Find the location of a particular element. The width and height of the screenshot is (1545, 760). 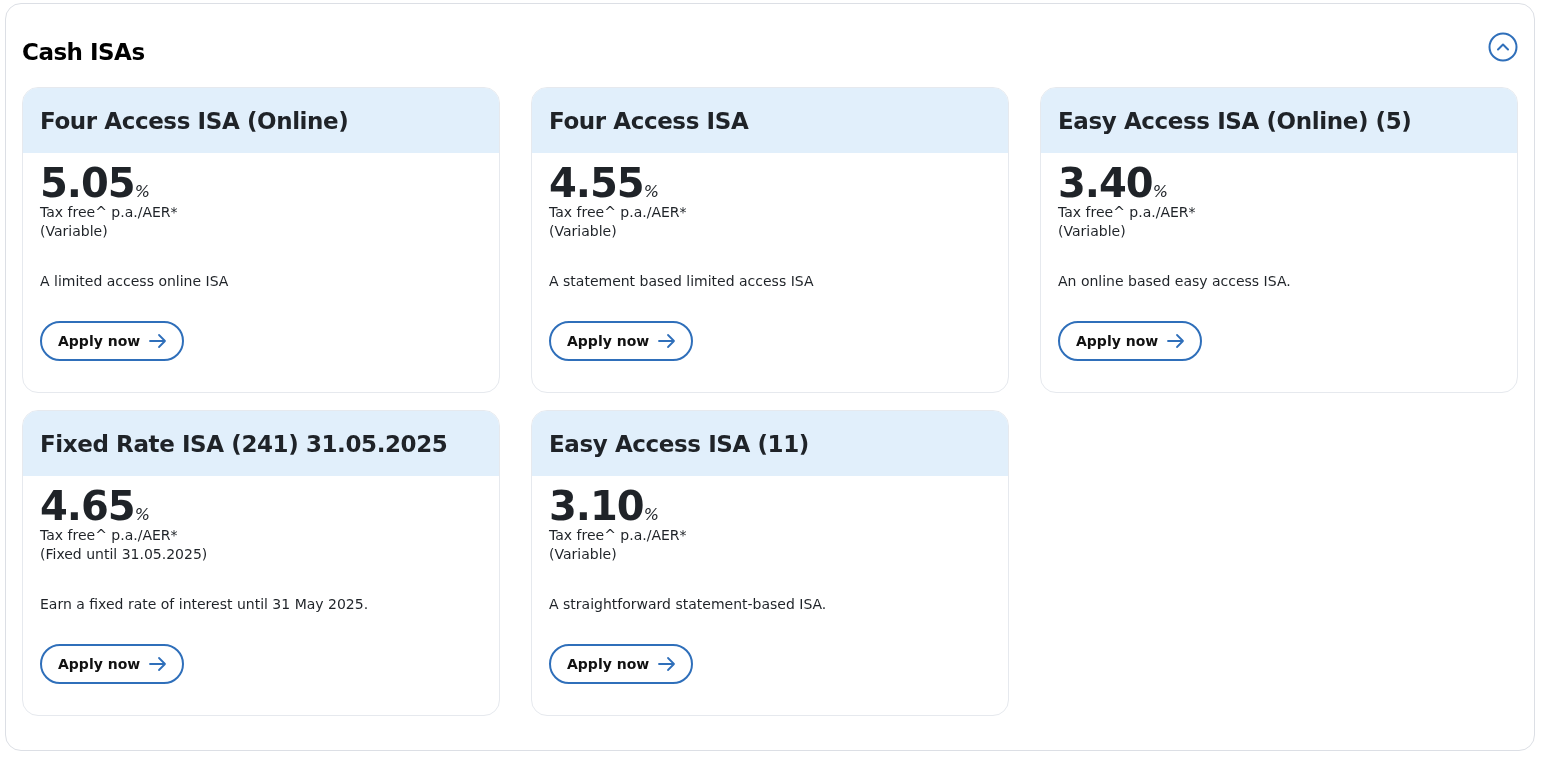

interest-rate: 4.55 is located at coordinates (596, 183).